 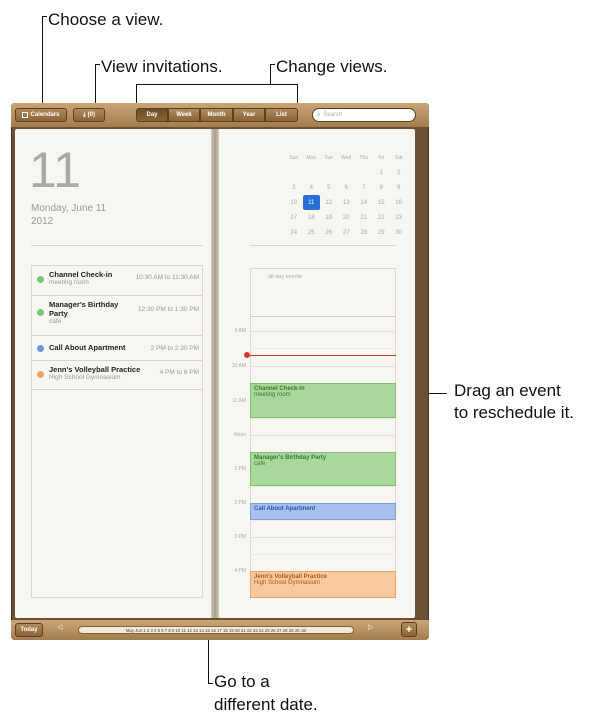 What do you see at coordinates (281, 115) in the screenshot?
I see `tab-list: List` at bounding box center [281, 115].